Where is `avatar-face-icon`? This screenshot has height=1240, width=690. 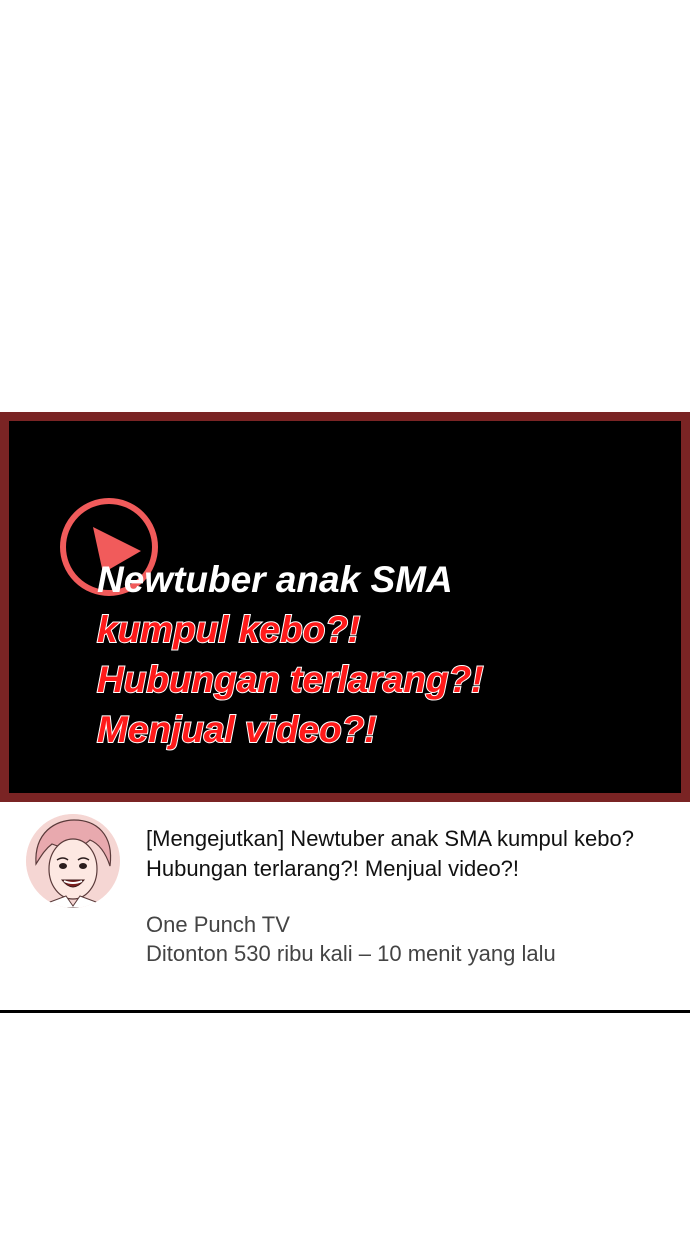 avatar-face-icon is located at coordinates (73, 861).